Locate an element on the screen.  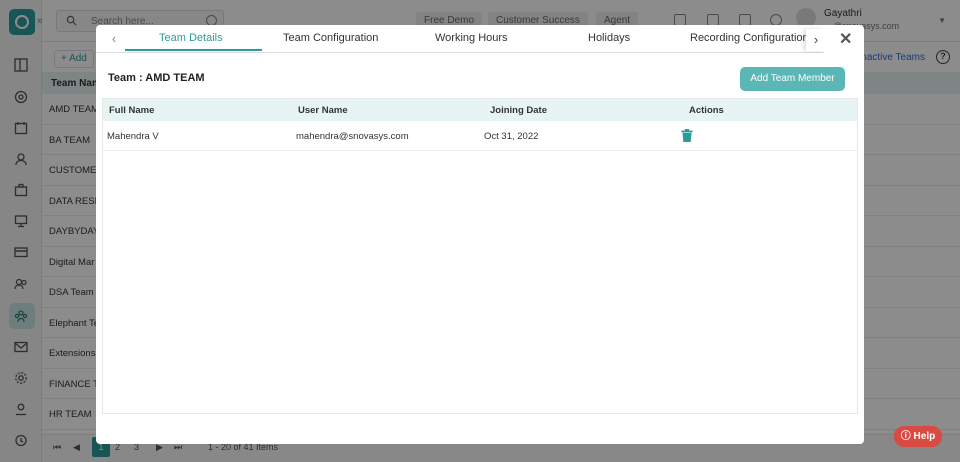
tab-recording-configuration: Recording Configuration is located at coordinates (749, 38).